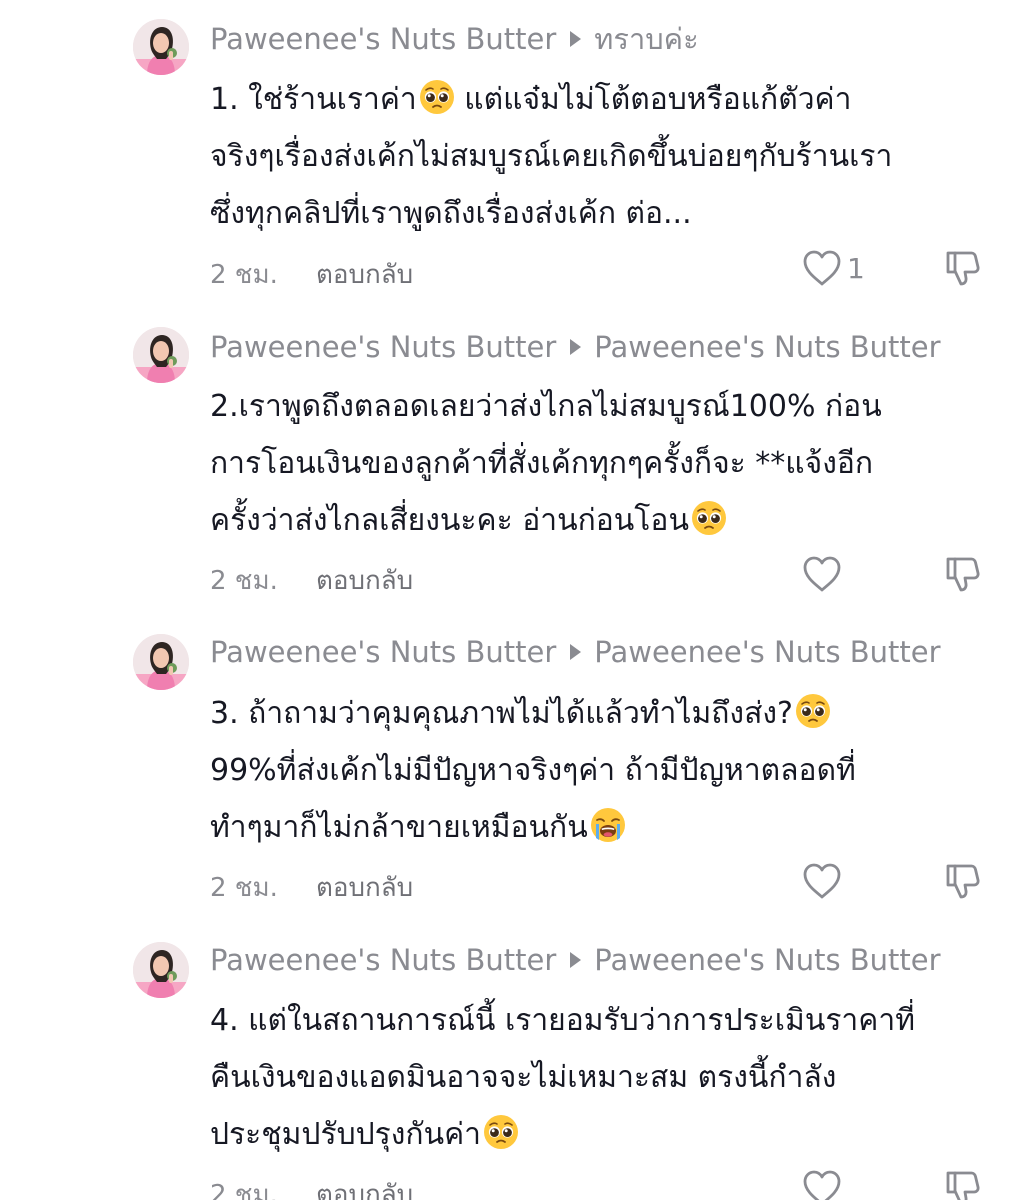 The width and height of the screenshot is (1019, 1200). Describe the element at coordinates (509, 270) in the screenshot. I see `comment-footer: 2 ชม. ตอบกลับ 1` at that location.